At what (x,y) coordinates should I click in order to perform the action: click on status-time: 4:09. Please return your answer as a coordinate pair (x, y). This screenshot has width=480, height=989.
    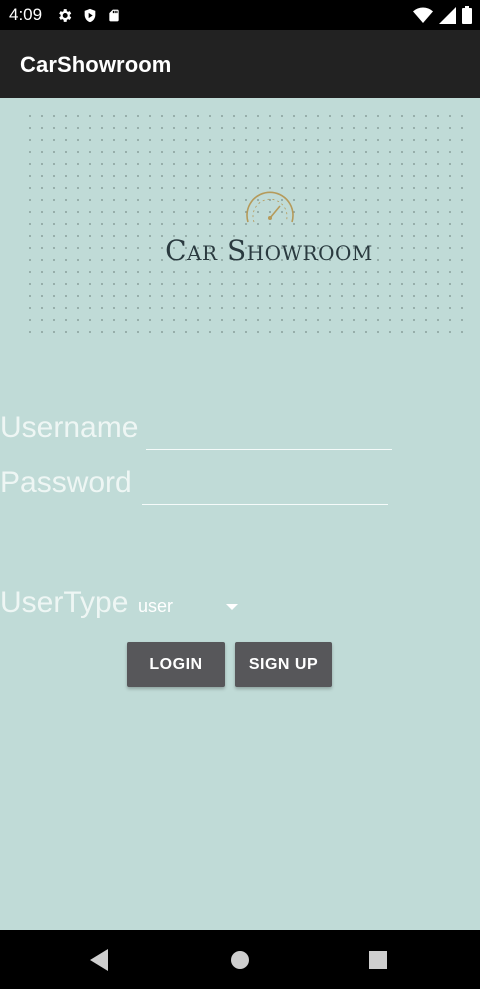
    Looking at the image, I should click on (26, 14).